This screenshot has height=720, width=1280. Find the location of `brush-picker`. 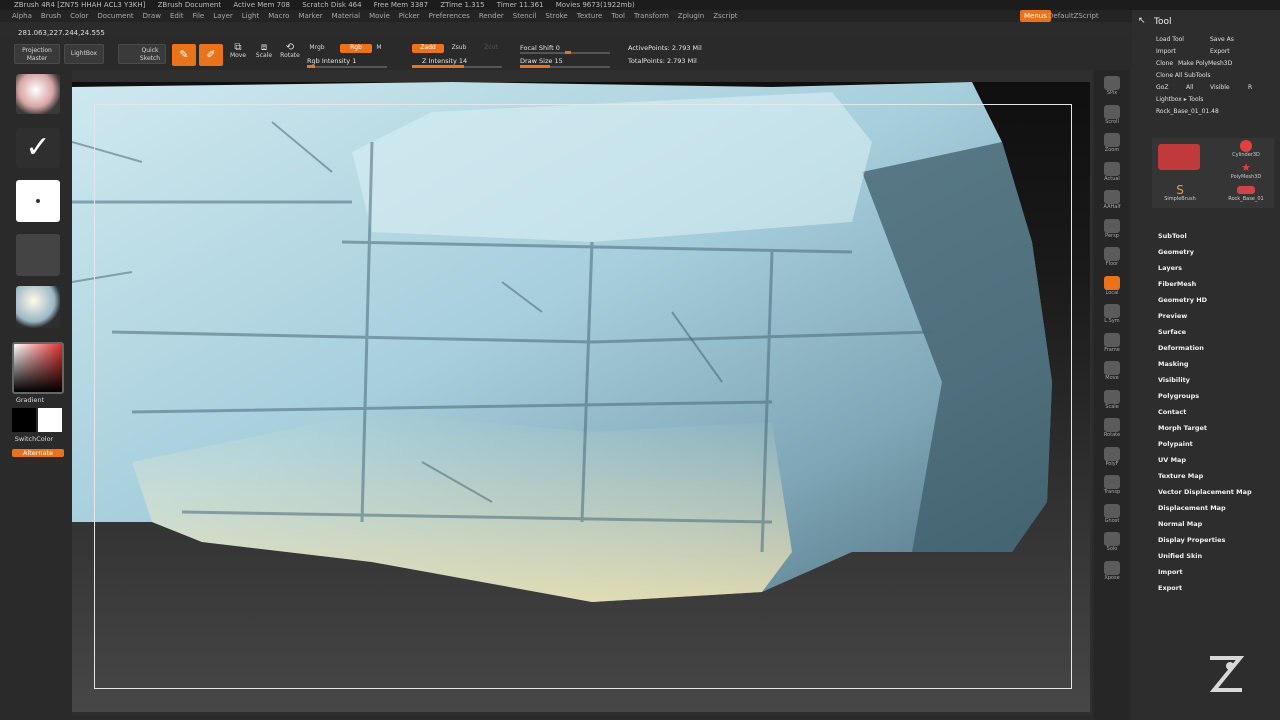

brush-picker is located at coordinates (38, 94).